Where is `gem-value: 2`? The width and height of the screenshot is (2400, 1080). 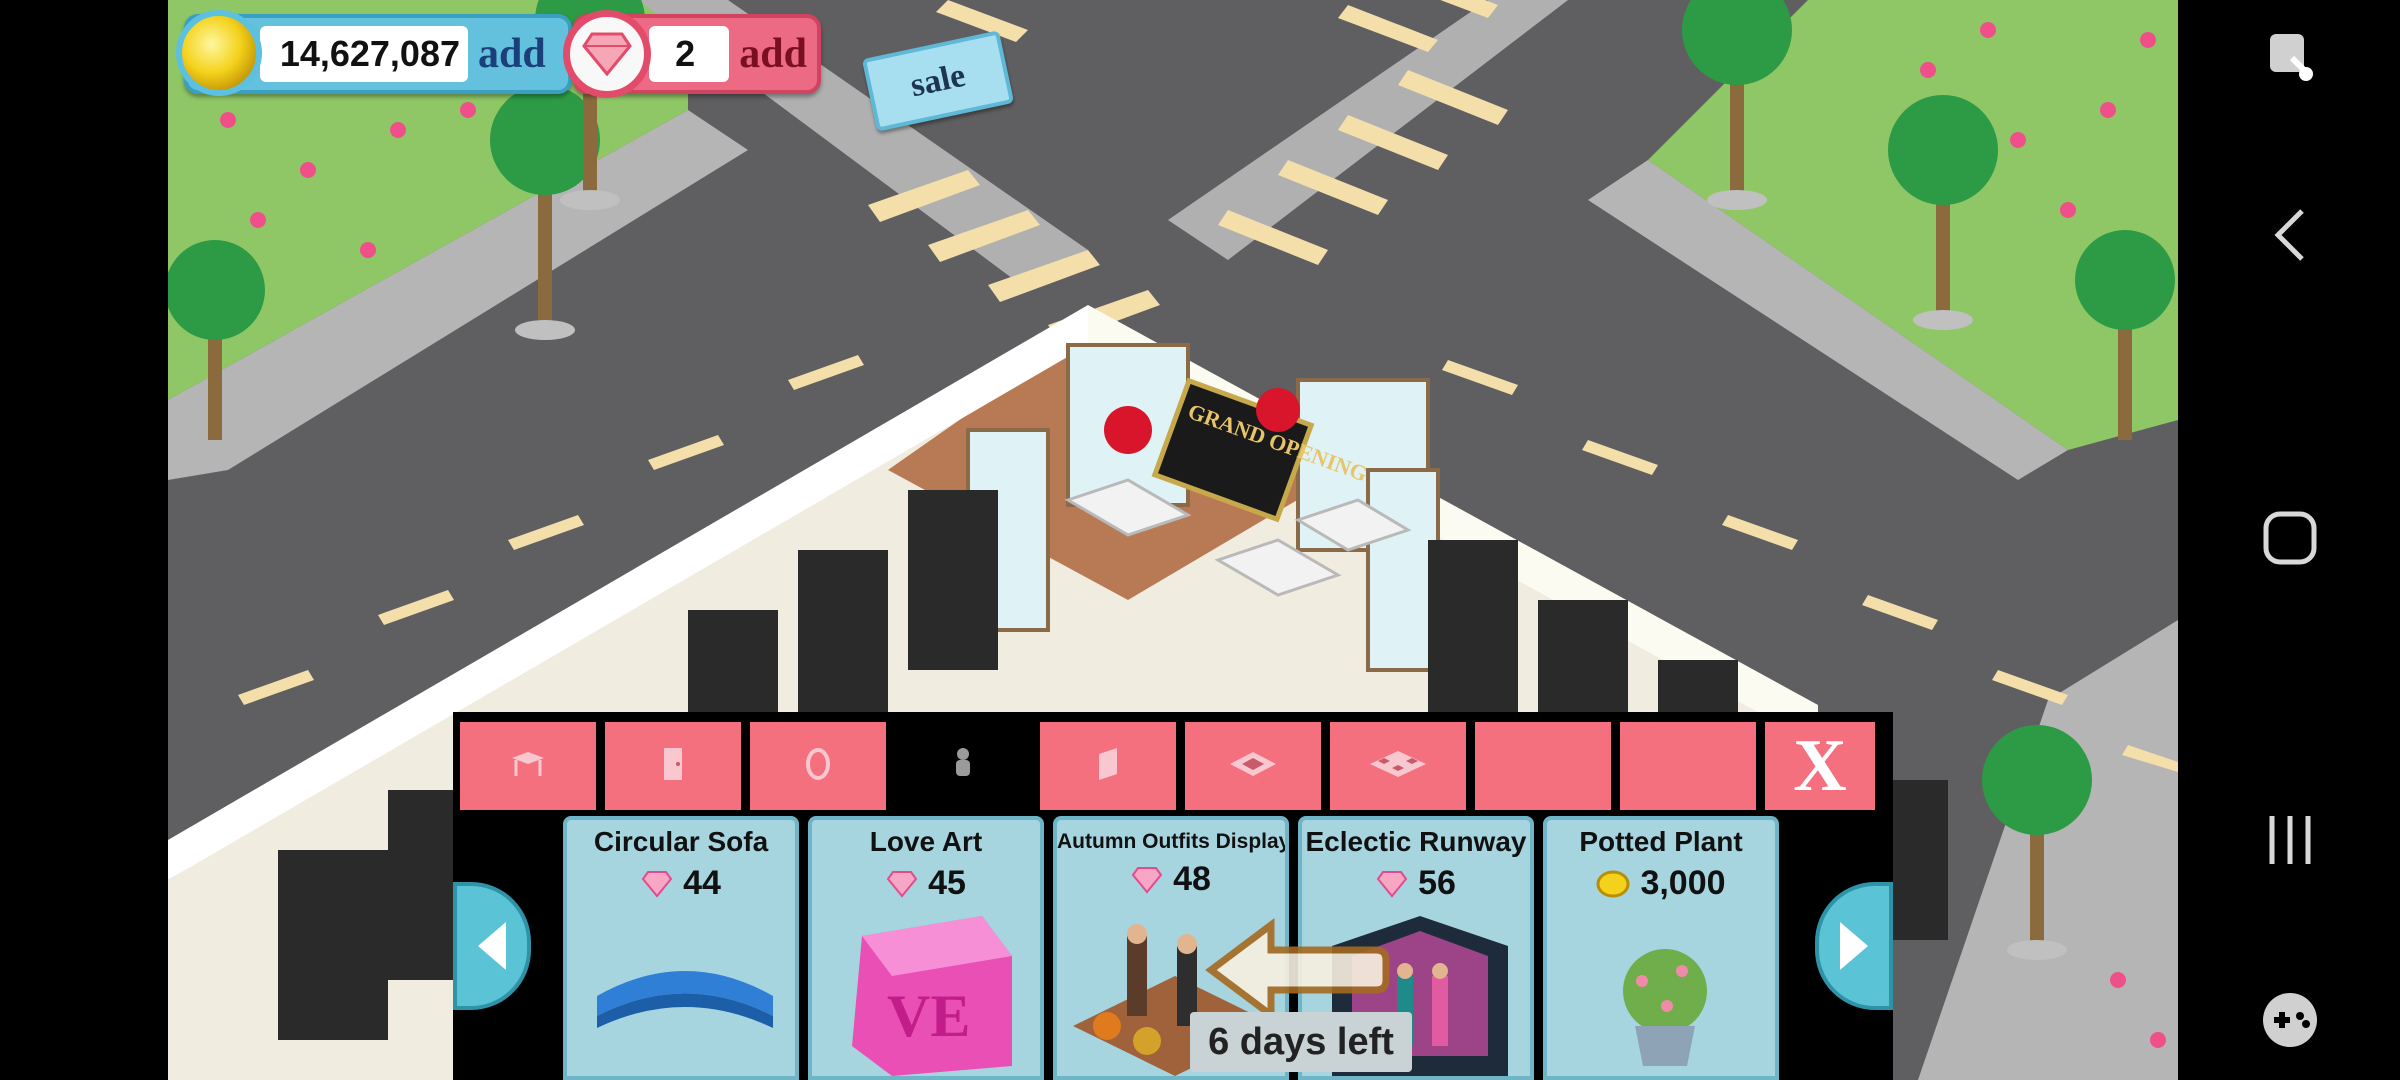 gem-value: 2 is located at coordinates (689, 54).